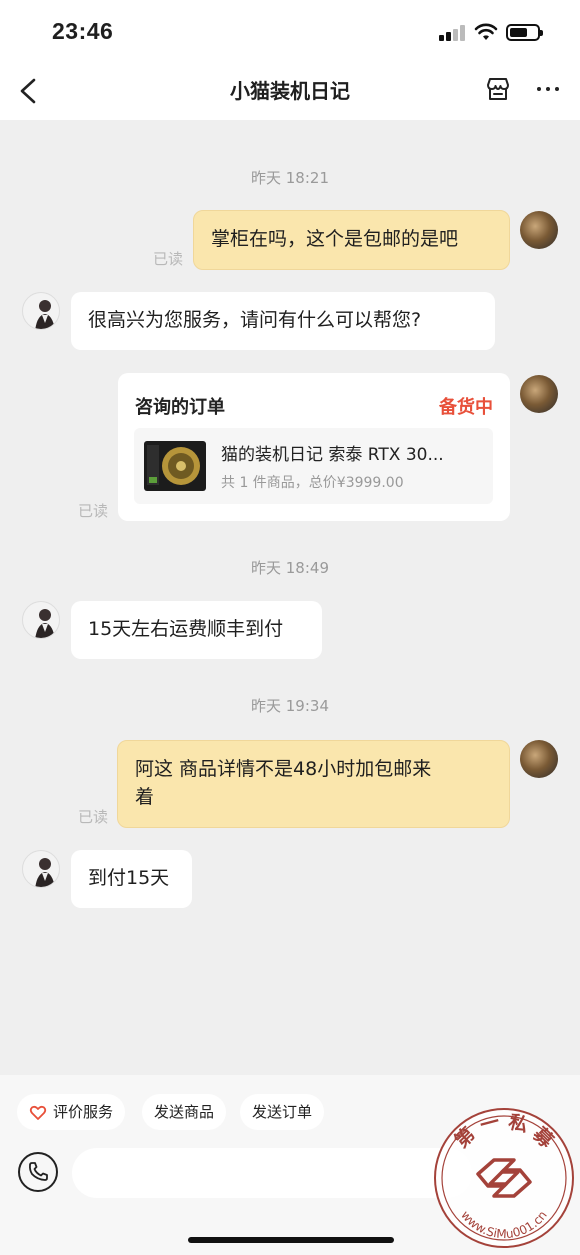  What do you see at coordinates (290, 33) in the screenshot?
I see `status-bar: 23:46` at bounding box center [290, 33].